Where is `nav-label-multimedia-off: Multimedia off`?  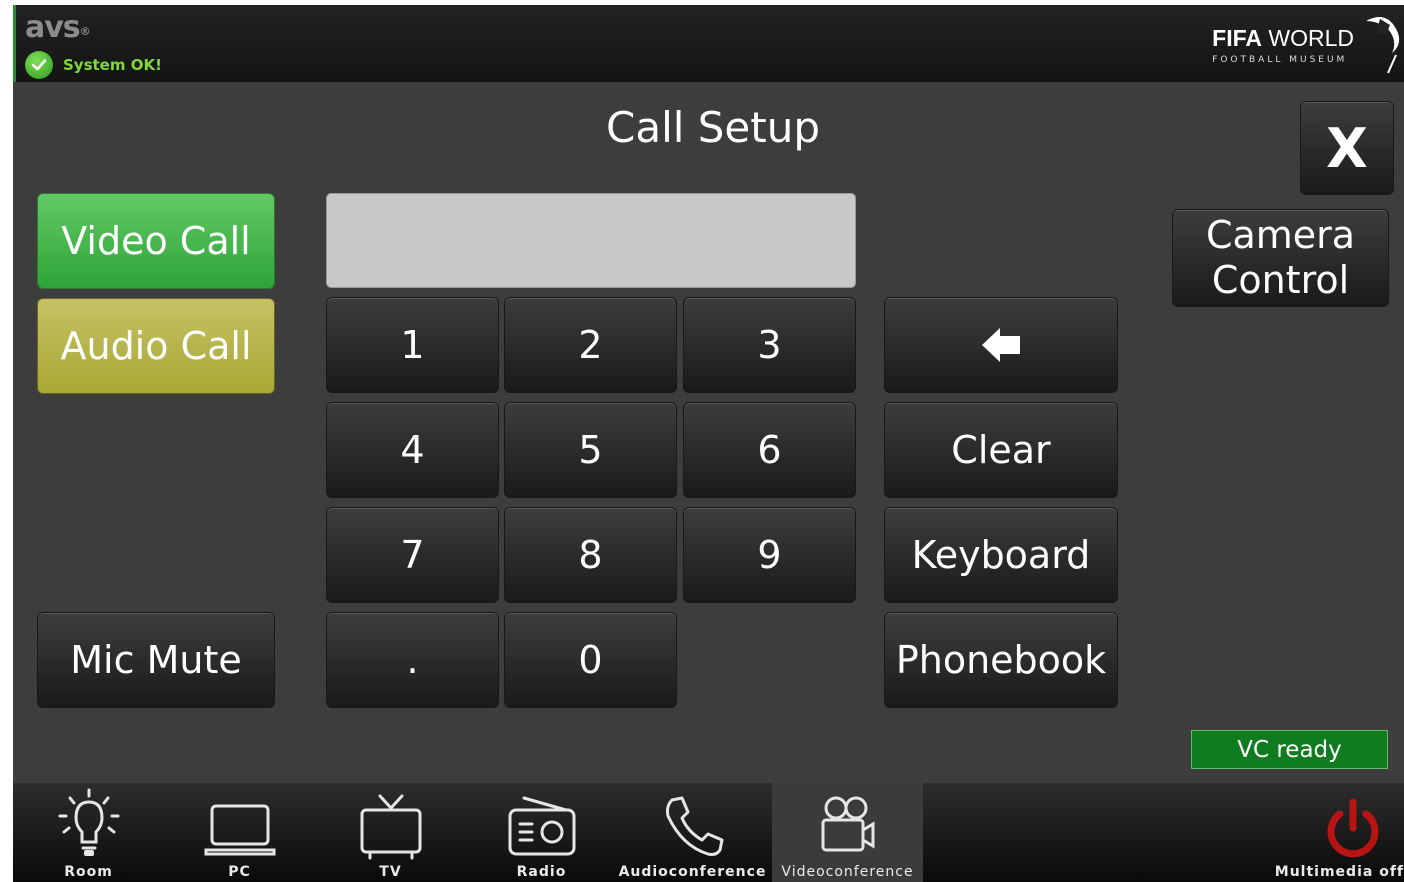
nav-label-multimedia-off: Multimedia off is located at coordinates (1339, 872).